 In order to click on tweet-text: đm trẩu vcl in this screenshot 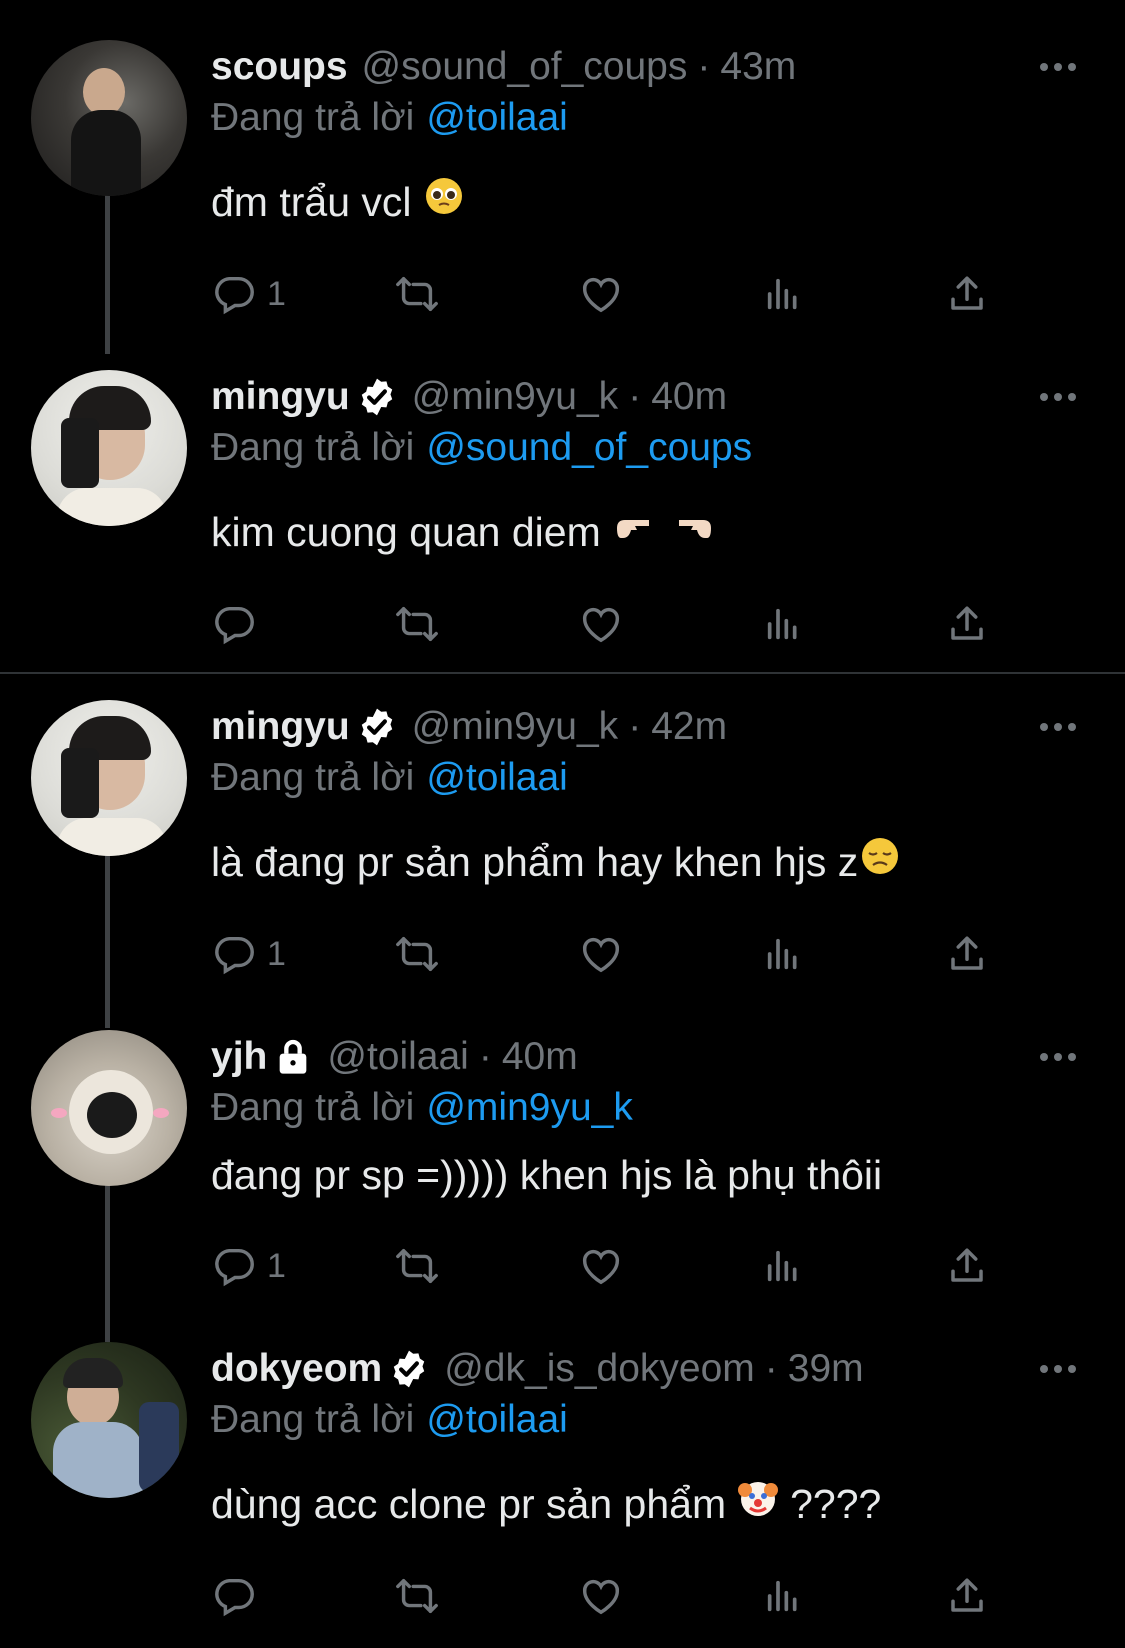, I will do `click(337, 201)`.